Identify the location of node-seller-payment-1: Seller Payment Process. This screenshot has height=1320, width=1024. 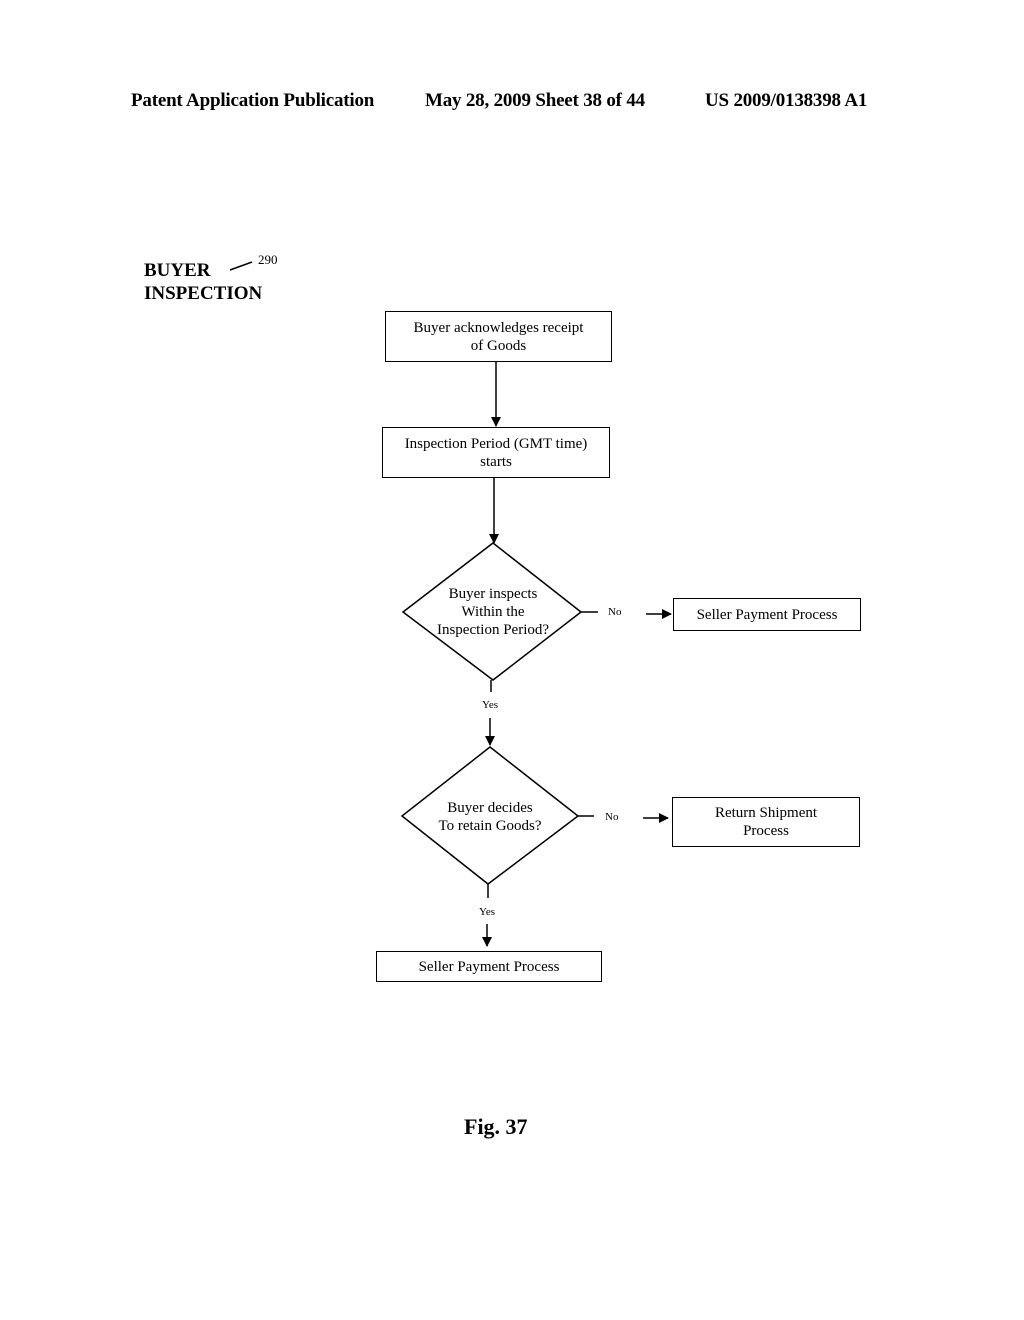
(767, 614).